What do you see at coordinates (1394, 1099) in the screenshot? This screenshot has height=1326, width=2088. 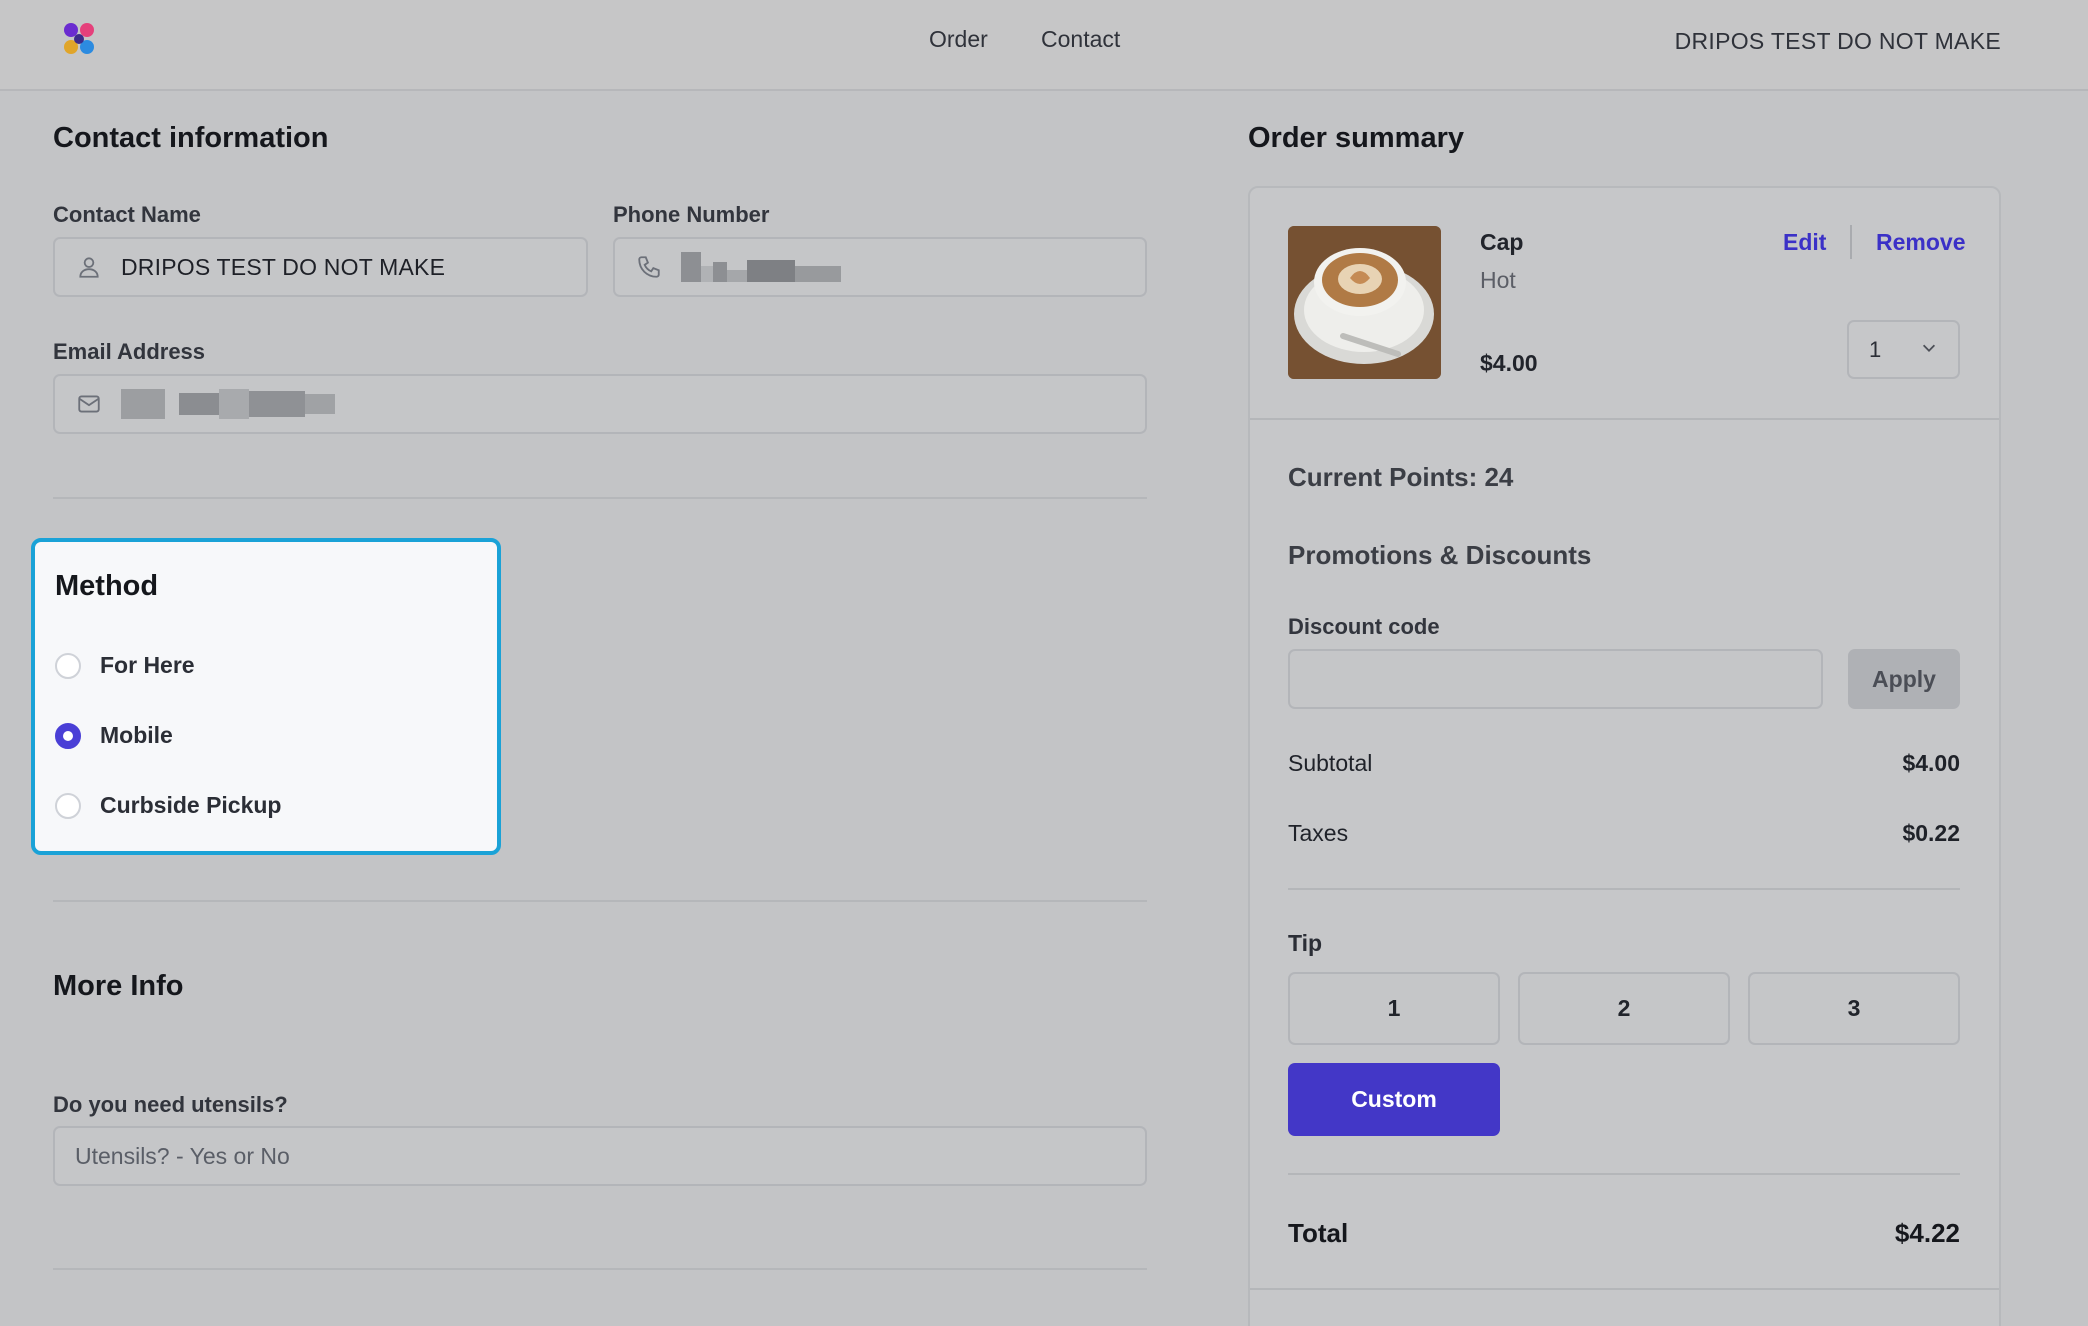 I see `custom-tip-button: Custom` at bounding box center [1394, 1099].